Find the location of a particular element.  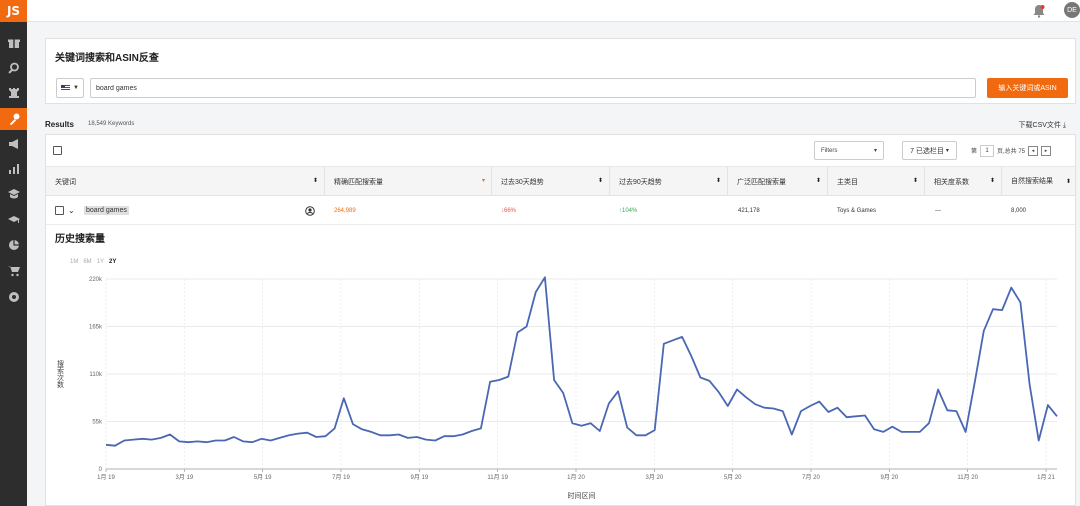

select-all-checkbox is located at coordinates (57, 150).